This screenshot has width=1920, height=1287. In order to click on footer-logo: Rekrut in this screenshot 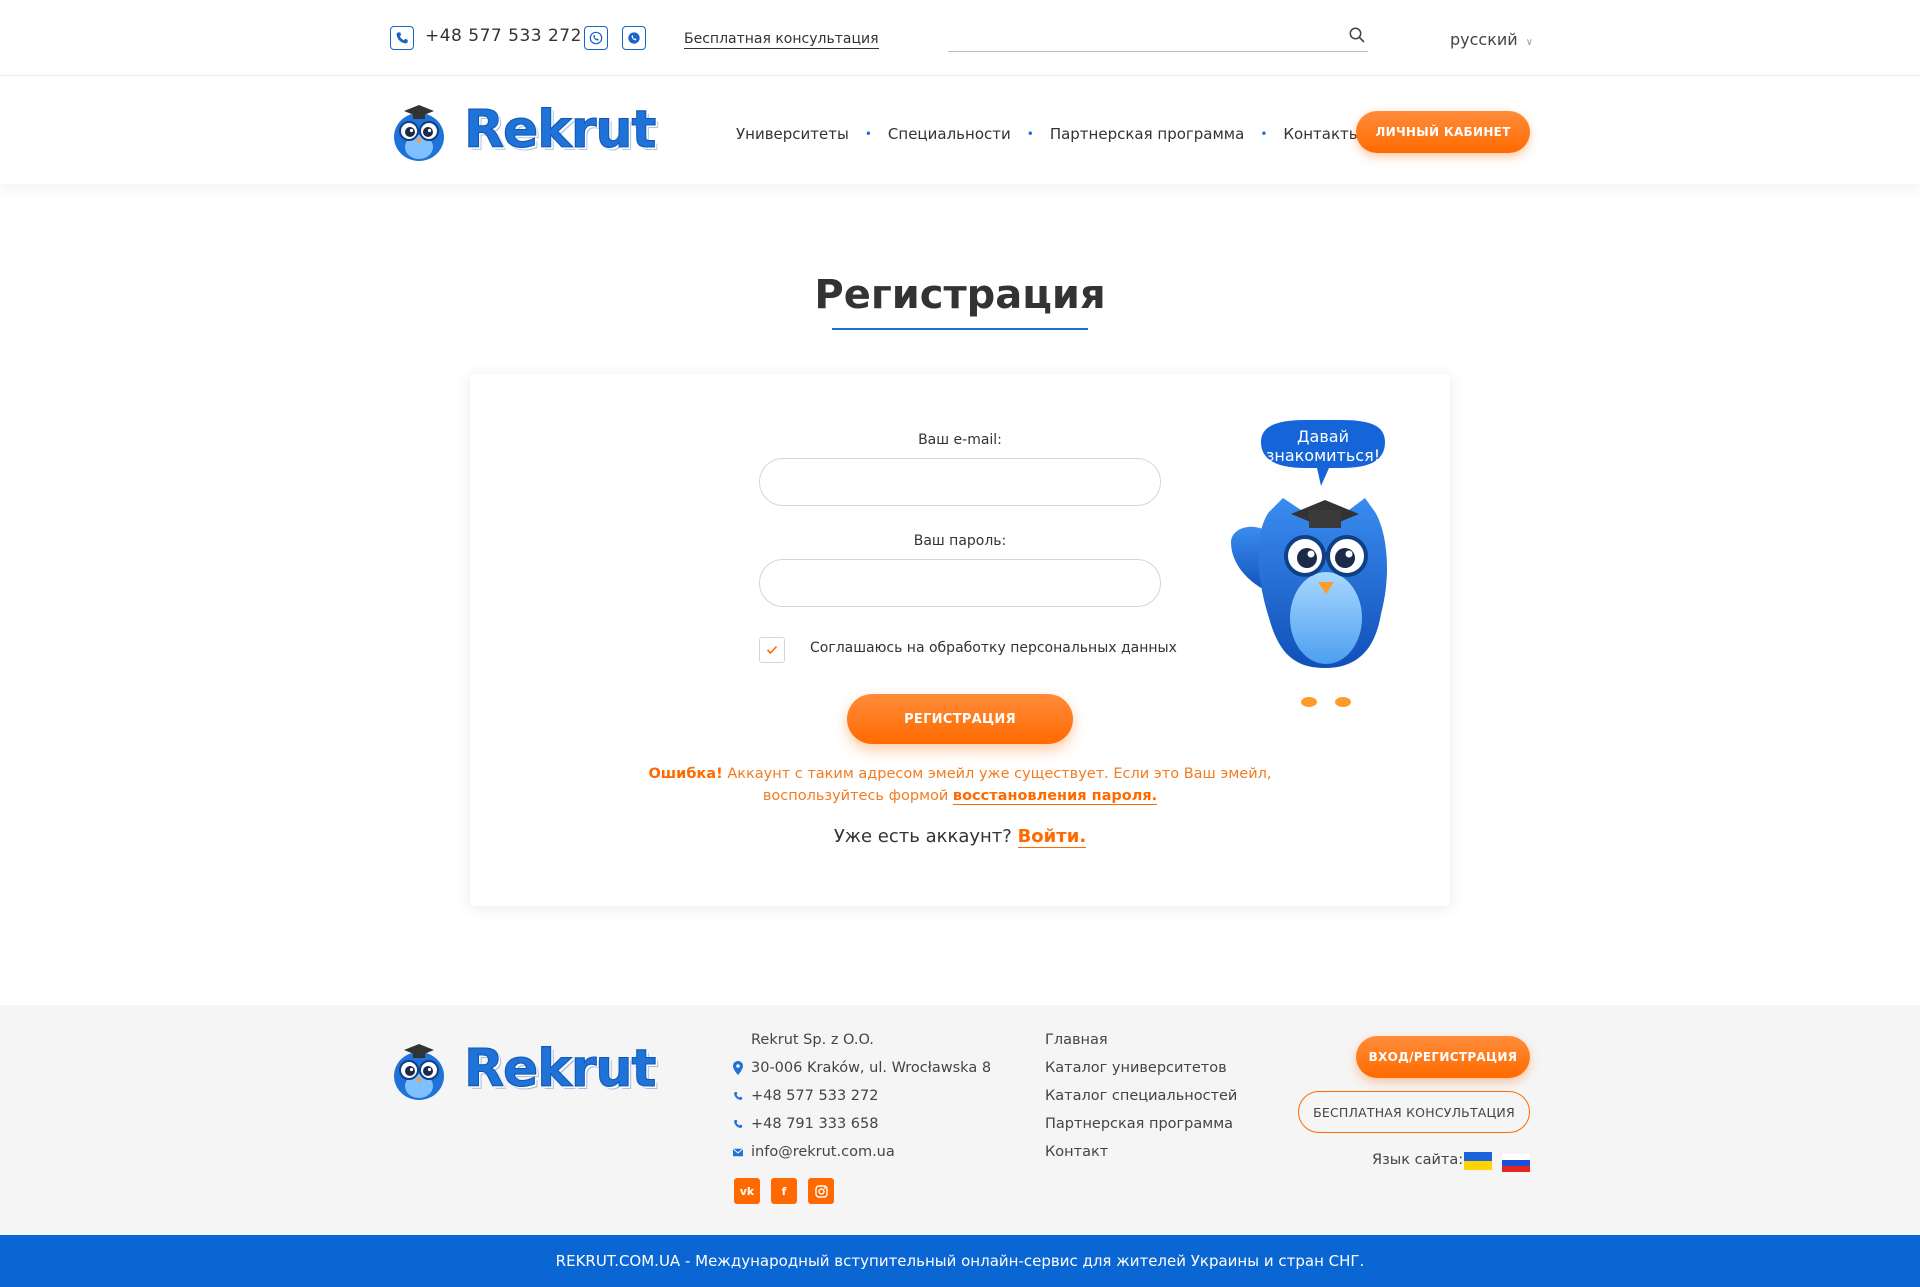, I will do `click(522, 1069)`.